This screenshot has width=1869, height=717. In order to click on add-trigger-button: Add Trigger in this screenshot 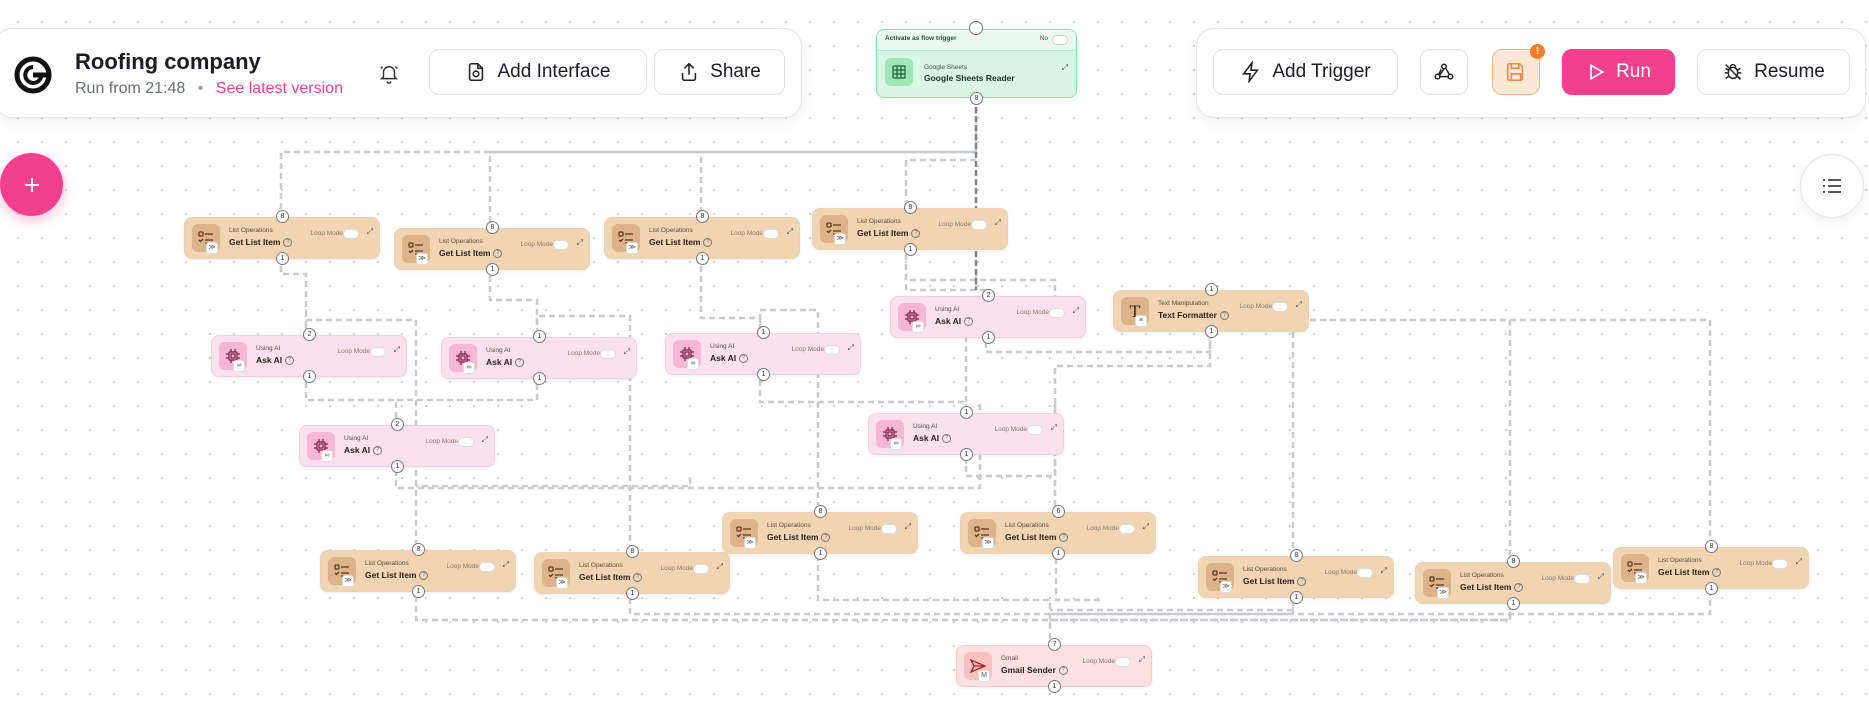, I will do `click(1305, 72)`.